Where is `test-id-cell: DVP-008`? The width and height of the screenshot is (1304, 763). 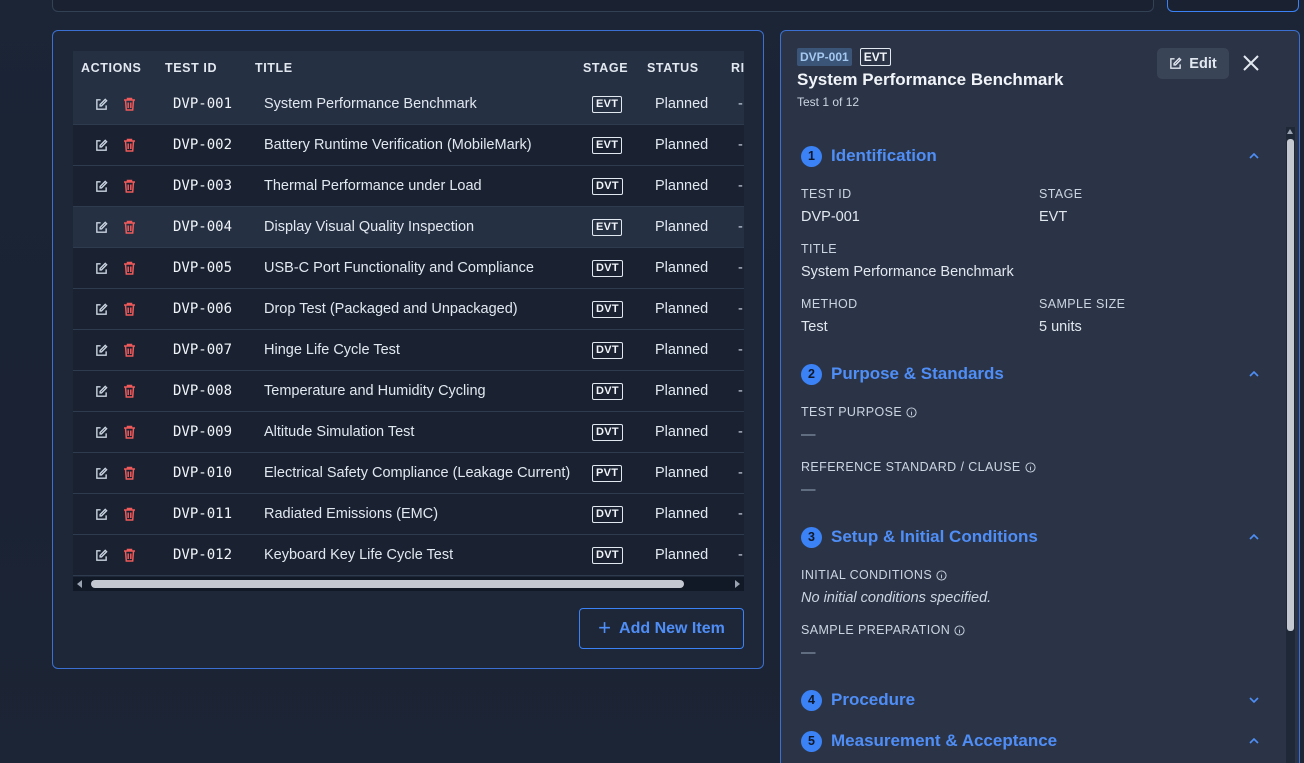 test-id-cell: DVP-008 is located at coordinates (203, 391).